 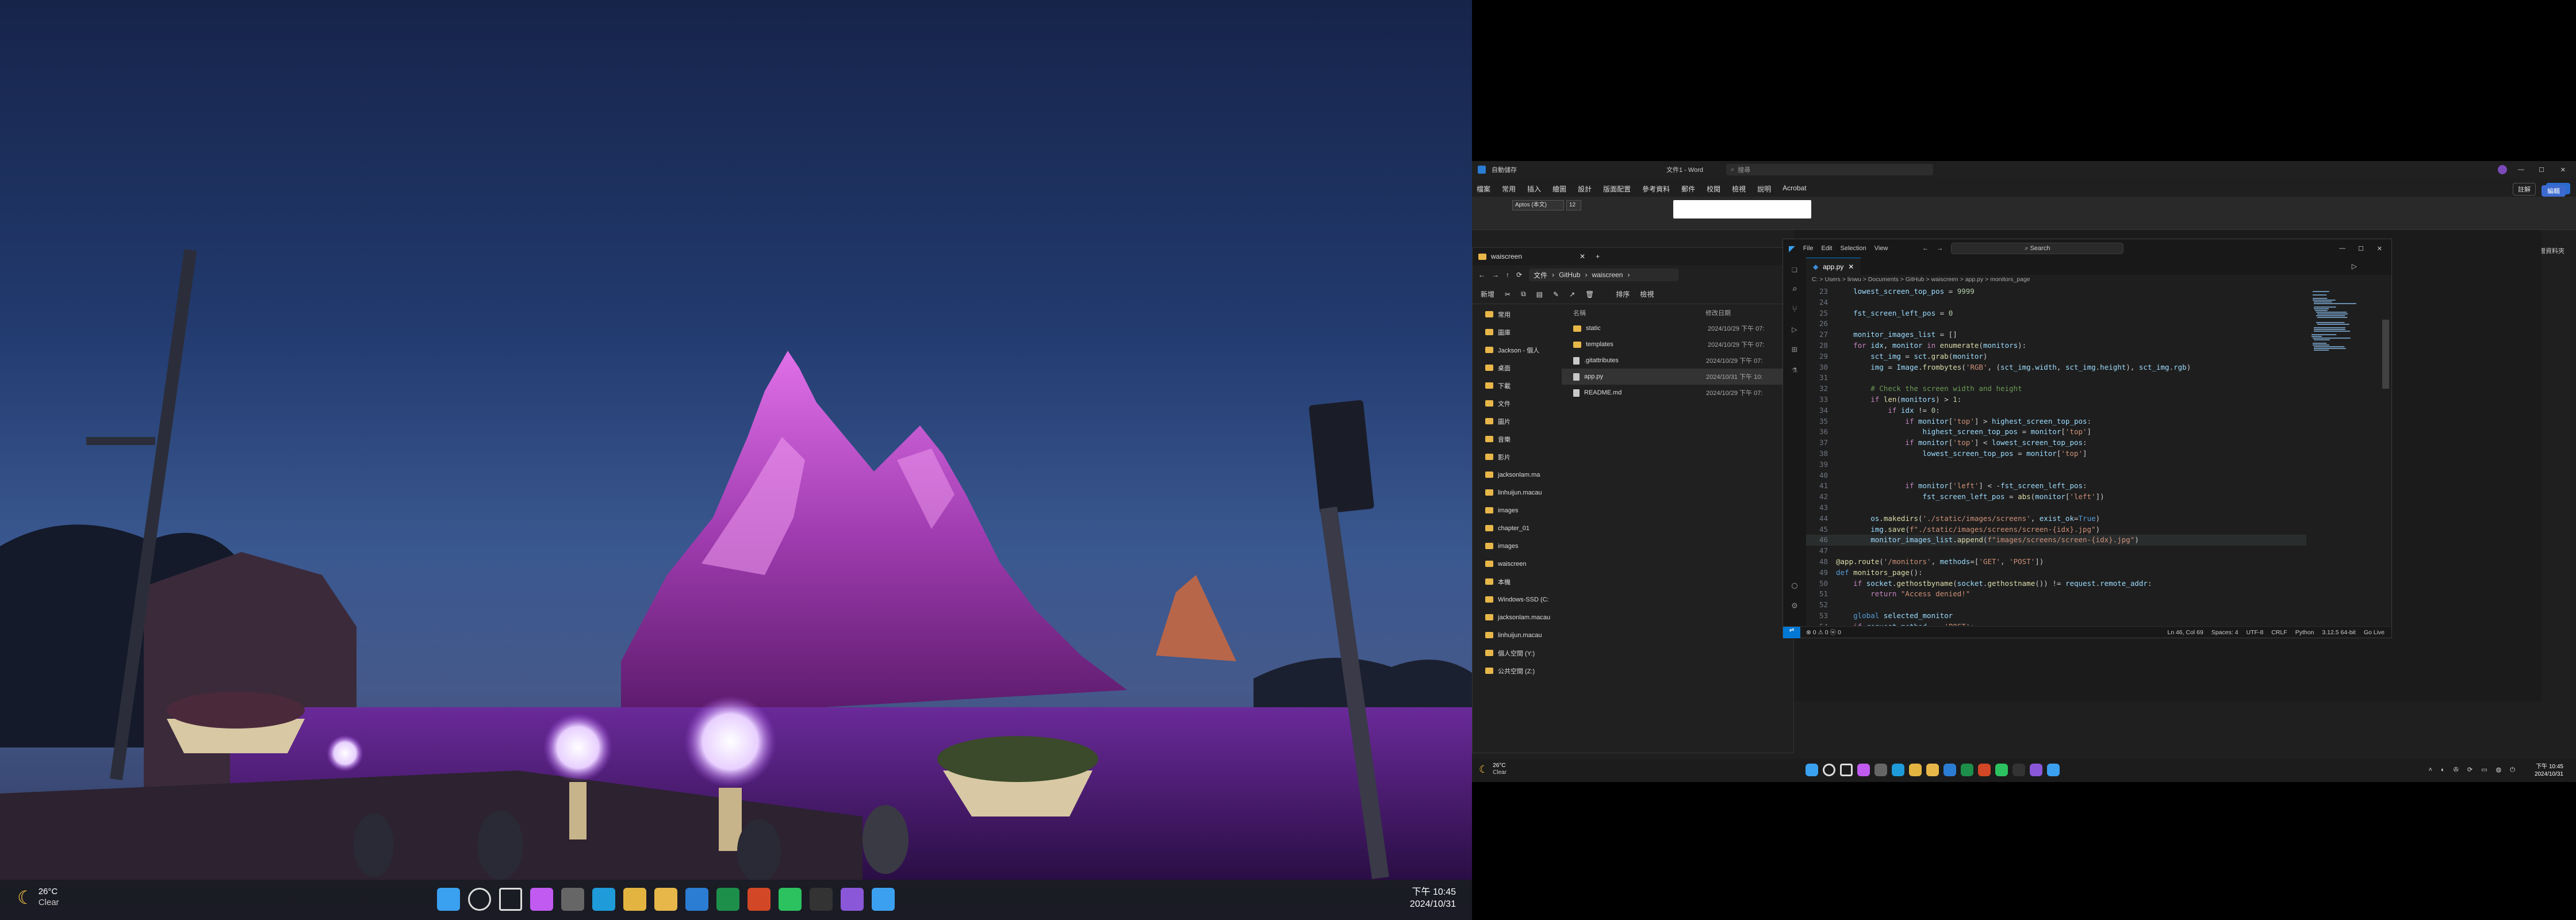 I want to click on menu-item: View, so click(x=1881, y=248).